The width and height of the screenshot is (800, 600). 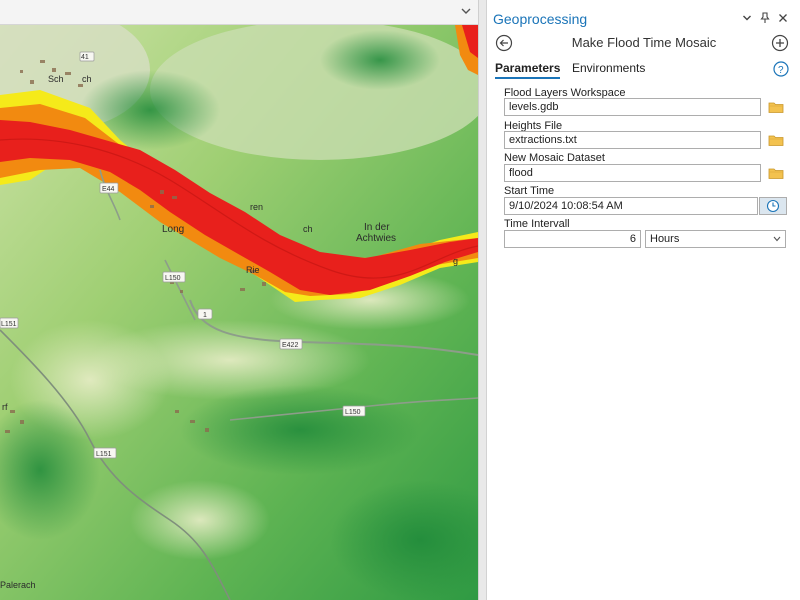 I want to click on start-time-input: 9/10/2024 10:08:54 AM, so click(x=631, y=206).